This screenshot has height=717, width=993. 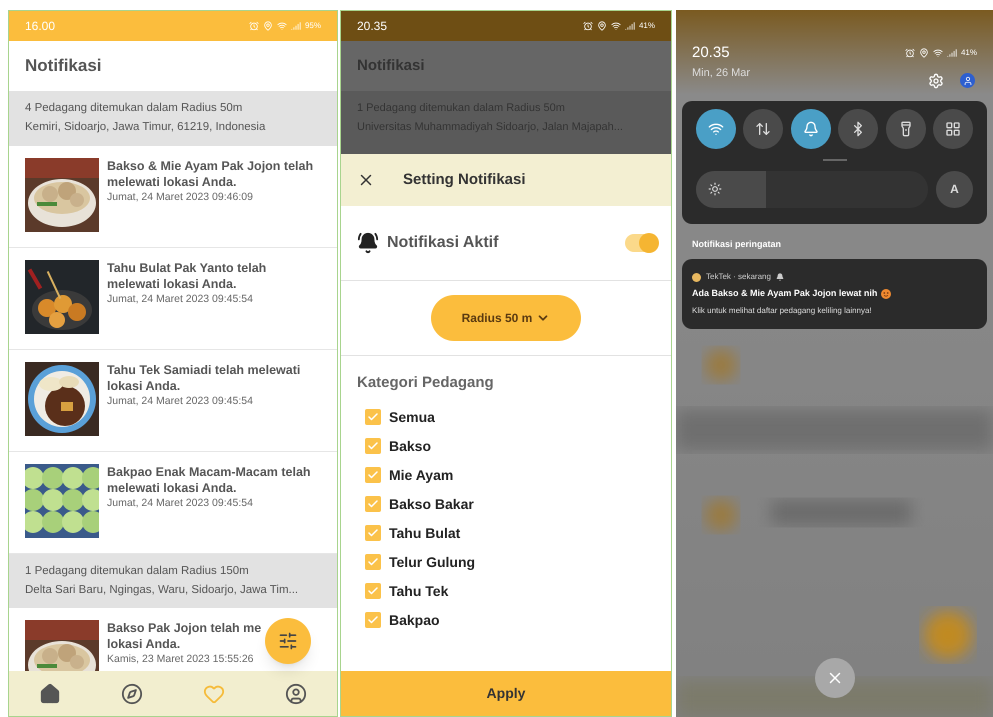 I want to click on category-label: Mie Ayam, so click(x=421, y=475).